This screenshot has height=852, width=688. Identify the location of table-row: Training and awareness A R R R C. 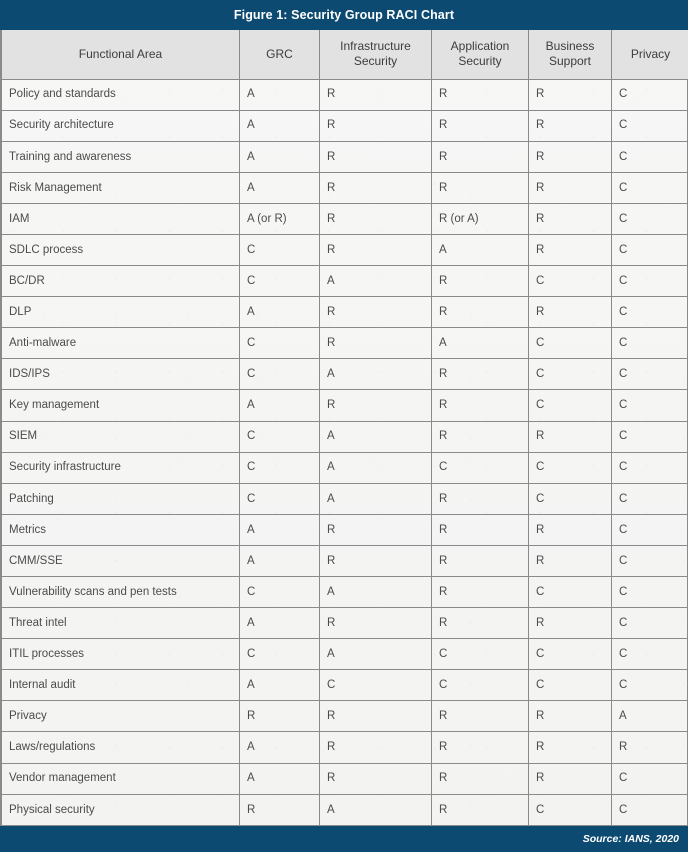
(344, 156).